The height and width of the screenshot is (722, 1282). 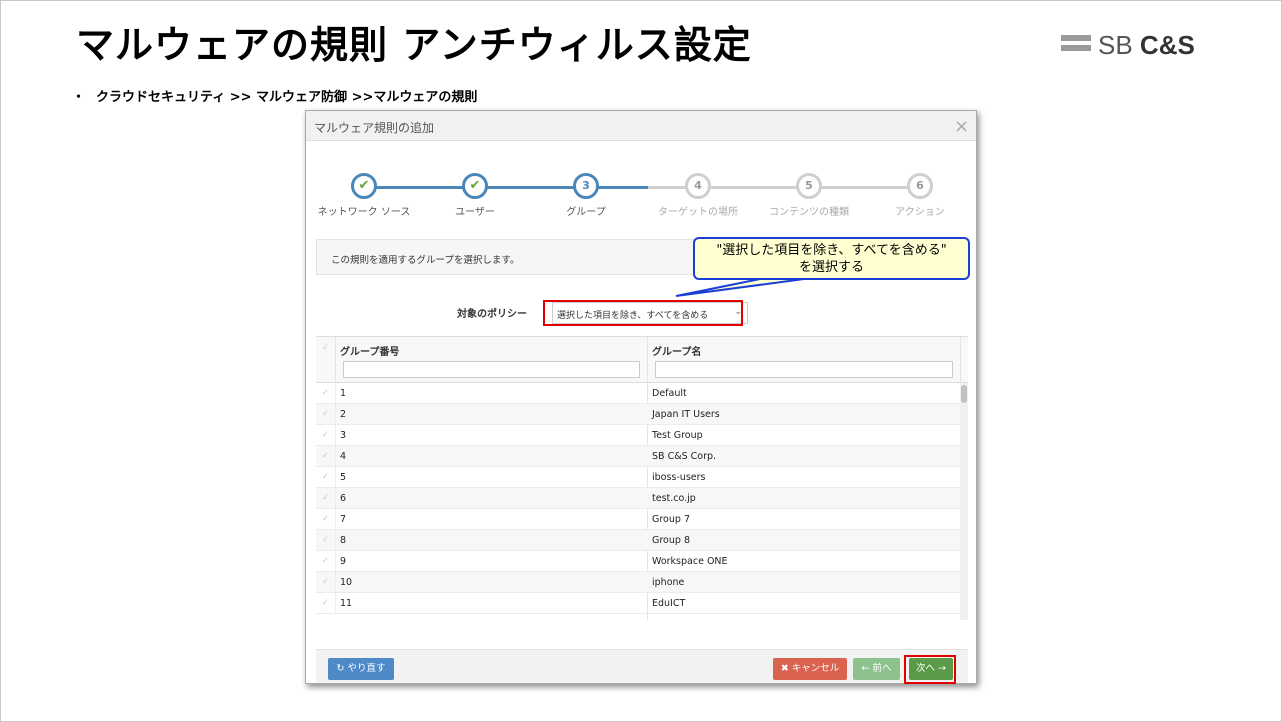 What do you see at coordinates (690, 561) in the screenshot?
I see `cell-group-name: Workspace ONE` at bounding box center [690, 561].